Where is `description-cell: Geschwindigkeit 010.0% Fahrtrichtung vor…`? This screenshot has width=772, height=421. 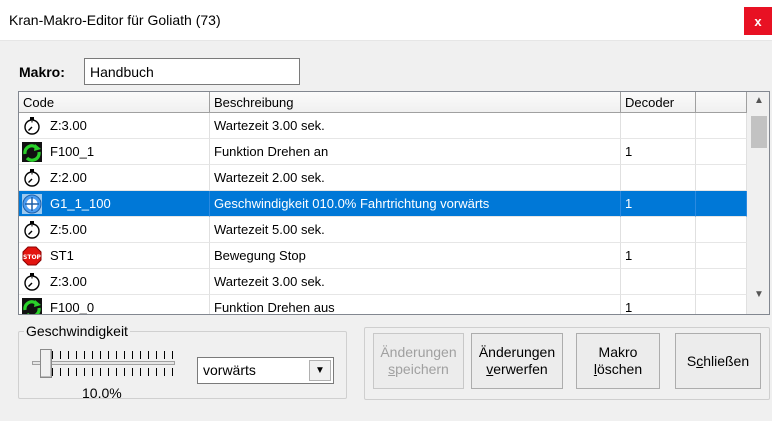
description-cell: Geschwindigkeit 010.0% Fahrtrichtung vor… is located at coordinates (415, 204).